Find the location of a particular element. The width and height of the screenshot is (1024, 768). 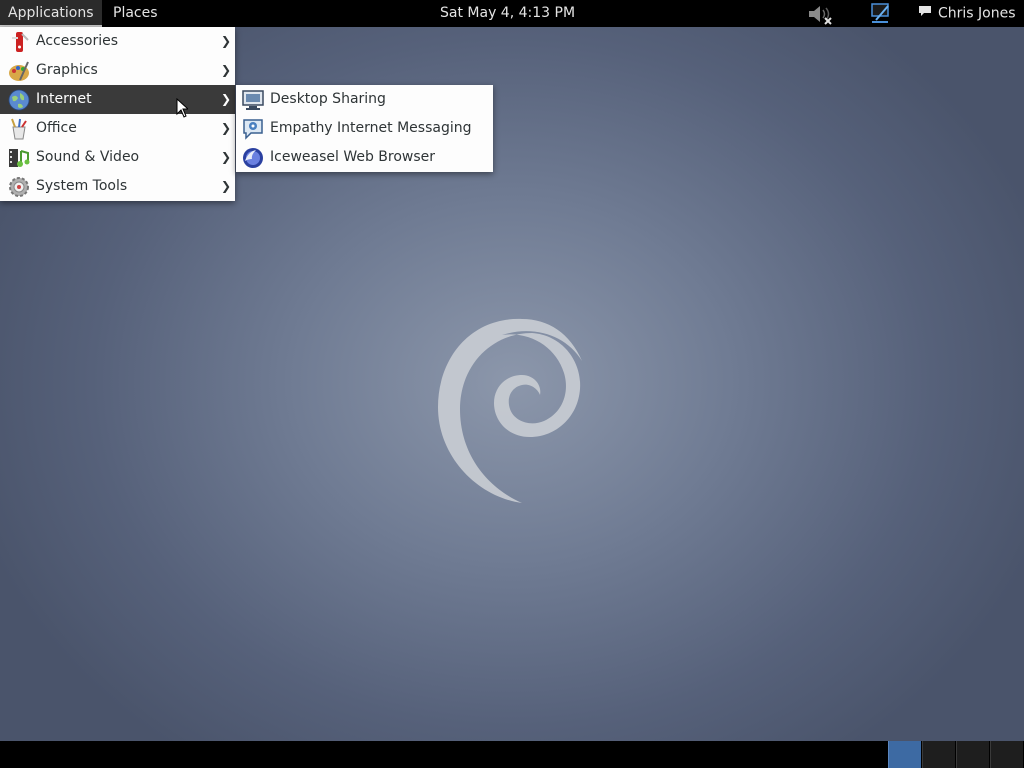

menu-item-label: Sound & Video is located at coordinates (88, 157).